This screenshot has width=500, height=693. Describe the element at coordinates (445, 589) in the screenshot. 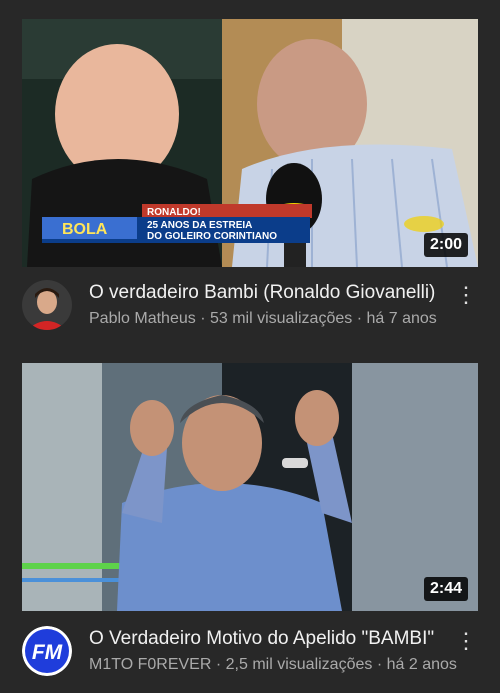

I see `video-duration-2: 2:44` at that location.